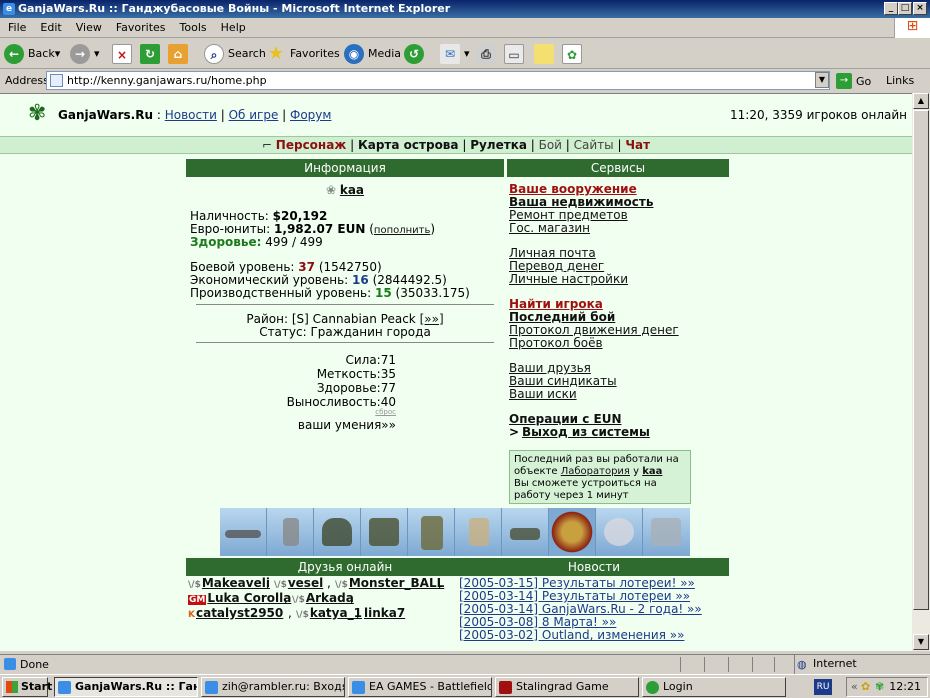  I want to click on work-place-link: Лаборатория, so click(595, 471).